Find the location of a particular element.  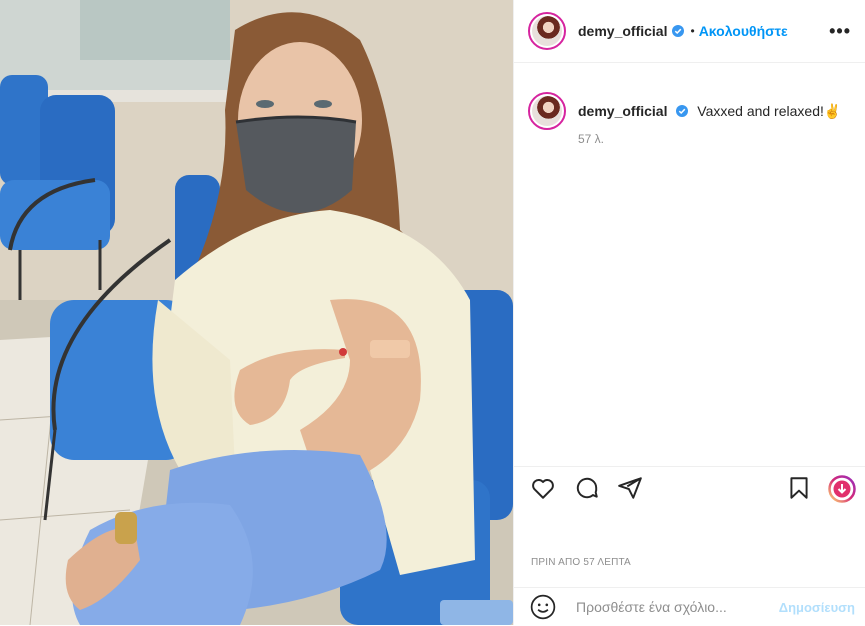

comment-bar: Δημοσίευση is located at coordinates (689, 606).